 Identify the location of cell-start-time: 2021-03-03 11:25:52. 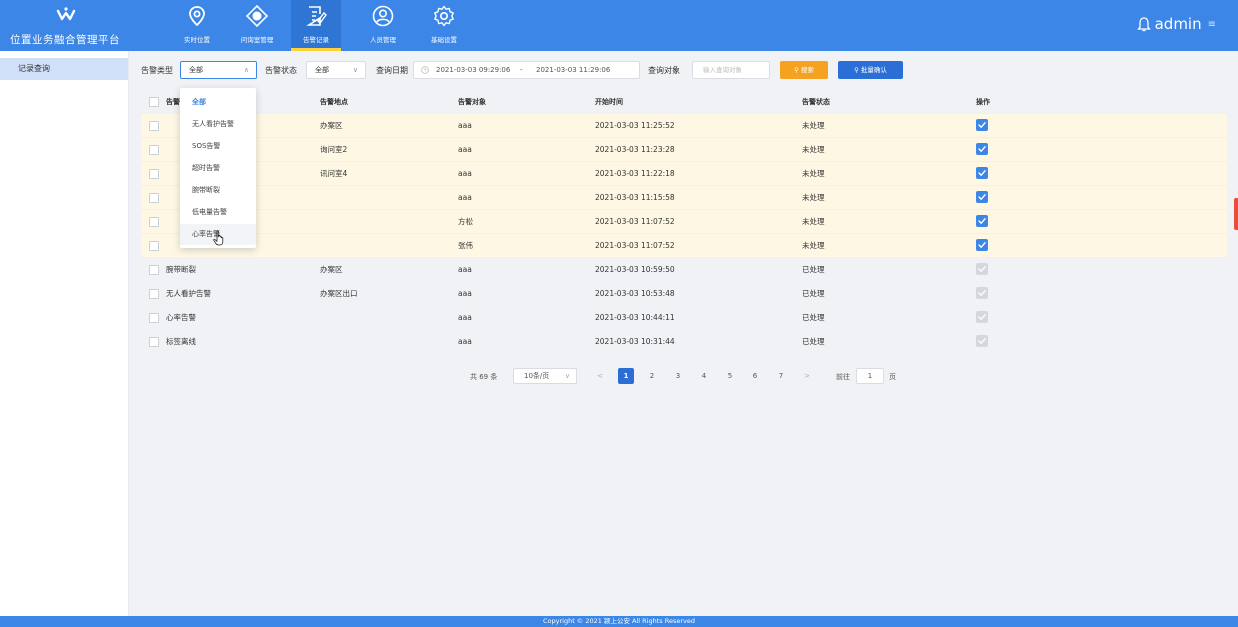
(635, 125).